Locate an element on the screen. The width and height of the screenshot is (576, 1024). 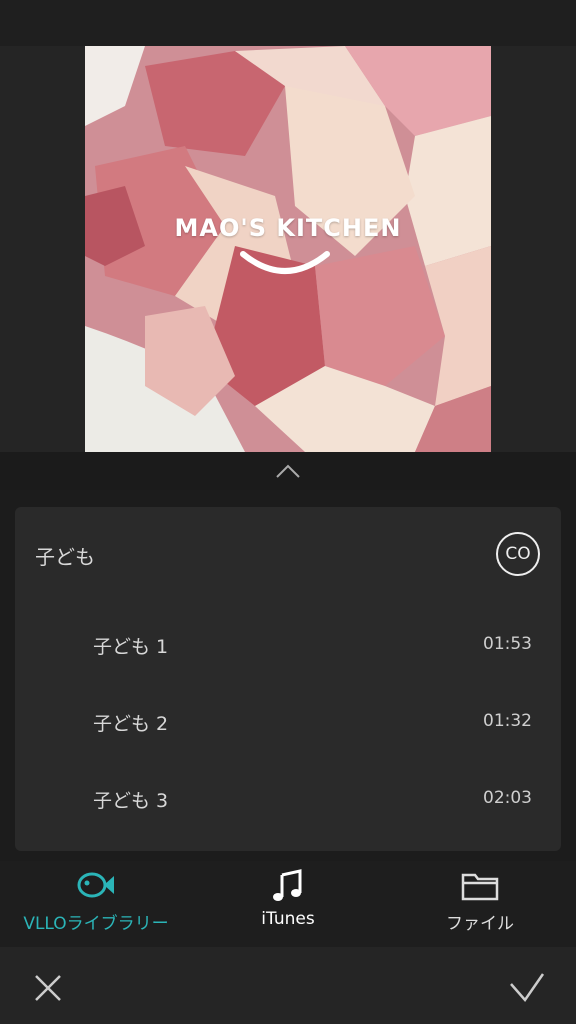
smile-logo is located at coordinates (285, 262).